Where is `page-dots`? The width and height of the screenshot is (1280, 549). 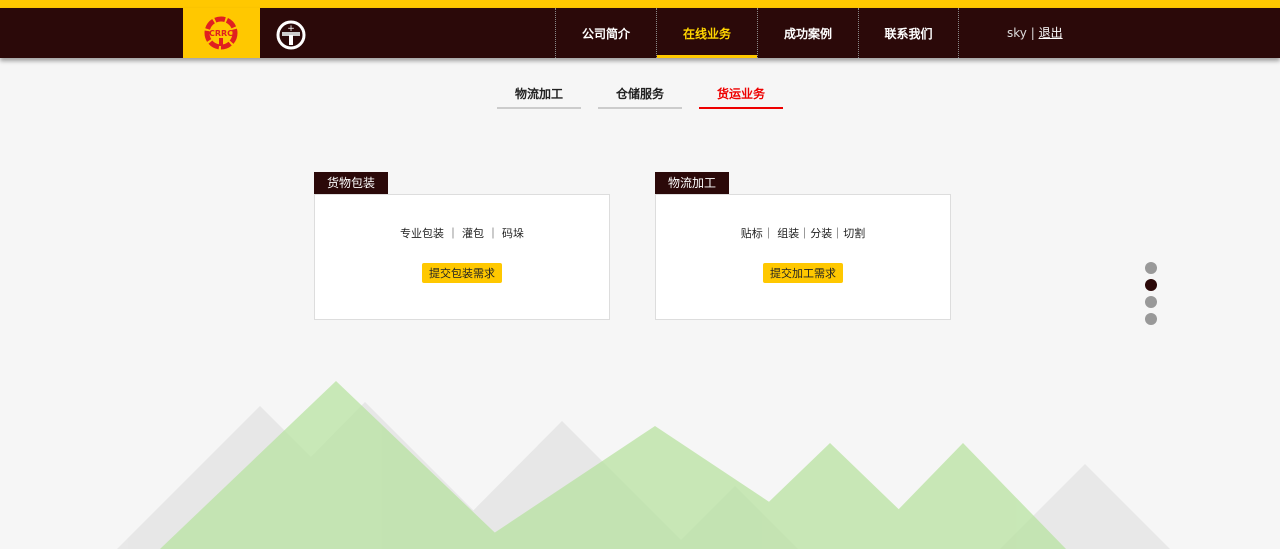 page-dots is located at coordinates (1151, 296).